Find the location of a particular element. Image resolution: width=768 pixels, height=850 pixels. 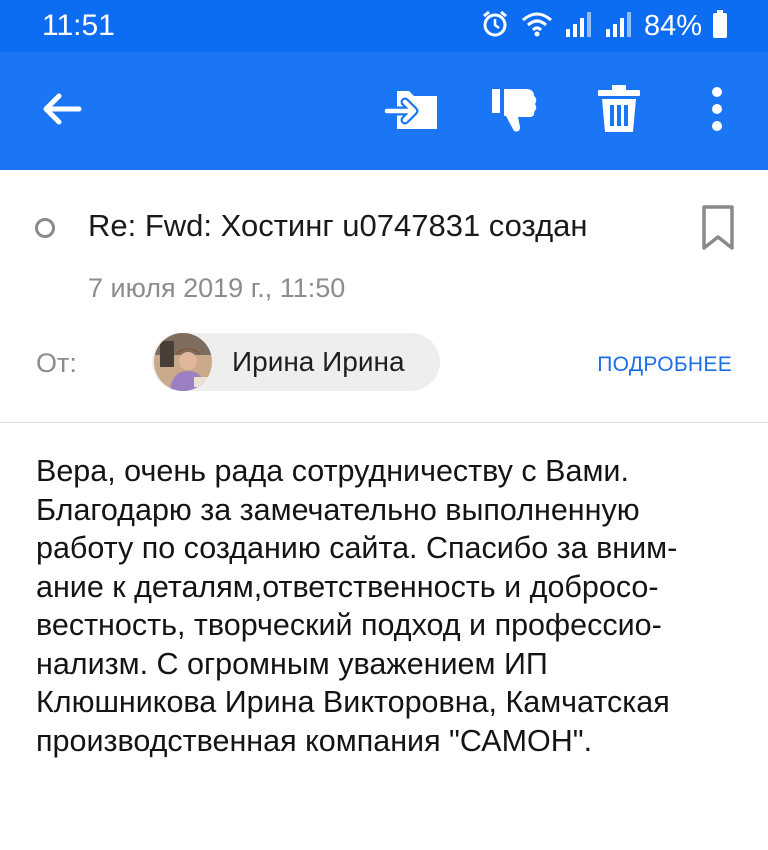

status-bar: 11:51 84% is located at coordinates (384, 26).